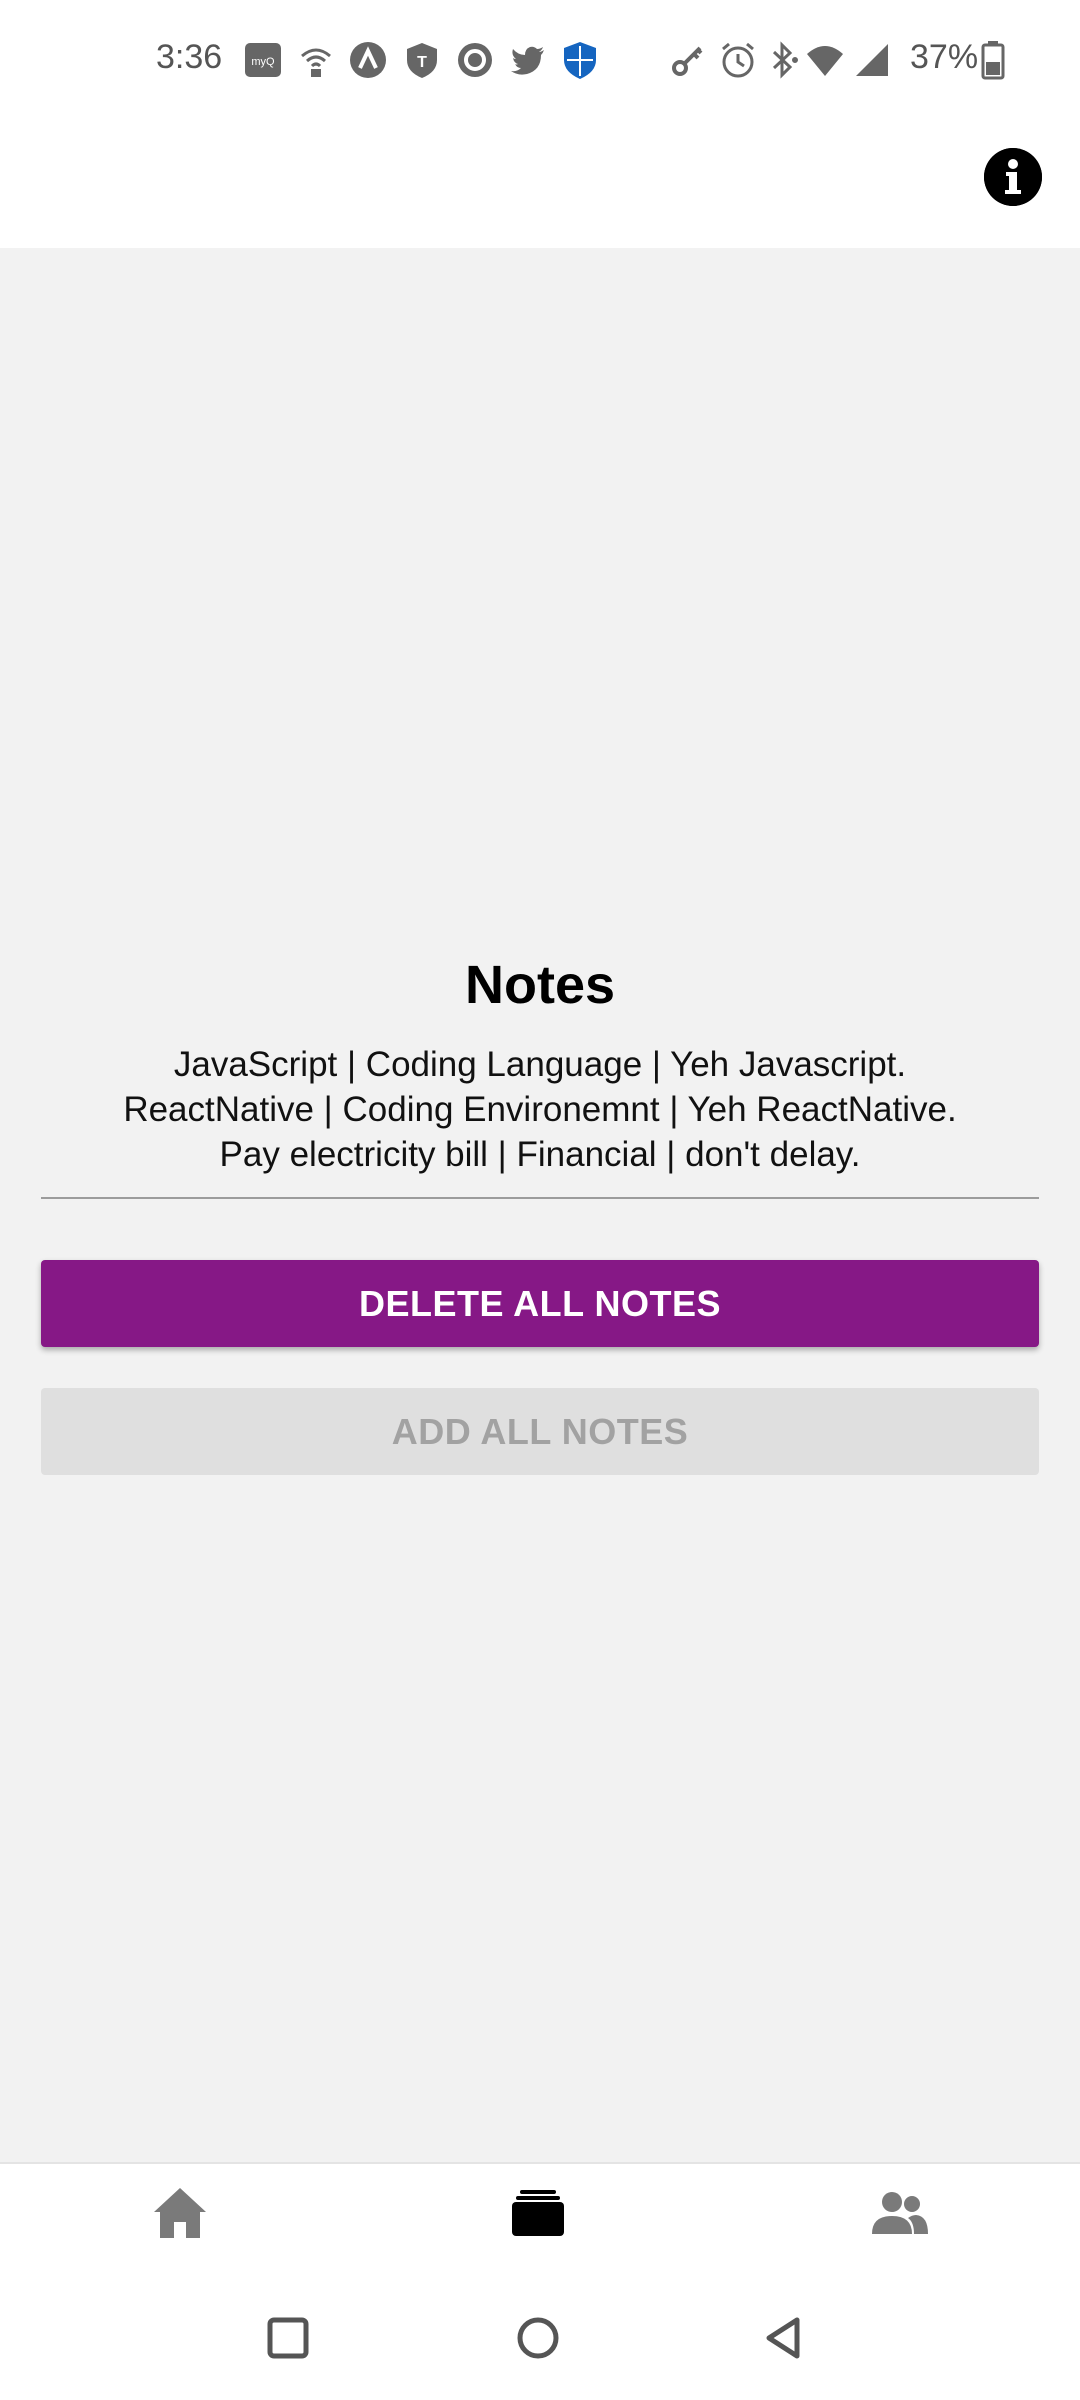  Describe the element at coordinates (993, 60) in the screenshot. I see `battery-icon` at that location.